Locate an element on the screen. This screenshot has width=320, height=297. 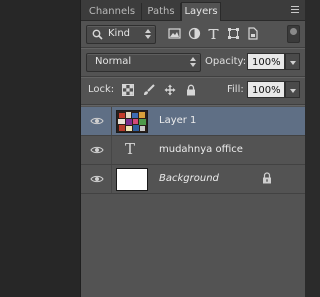
layer-name: mudahnya office is located at coordinates (201, 149).